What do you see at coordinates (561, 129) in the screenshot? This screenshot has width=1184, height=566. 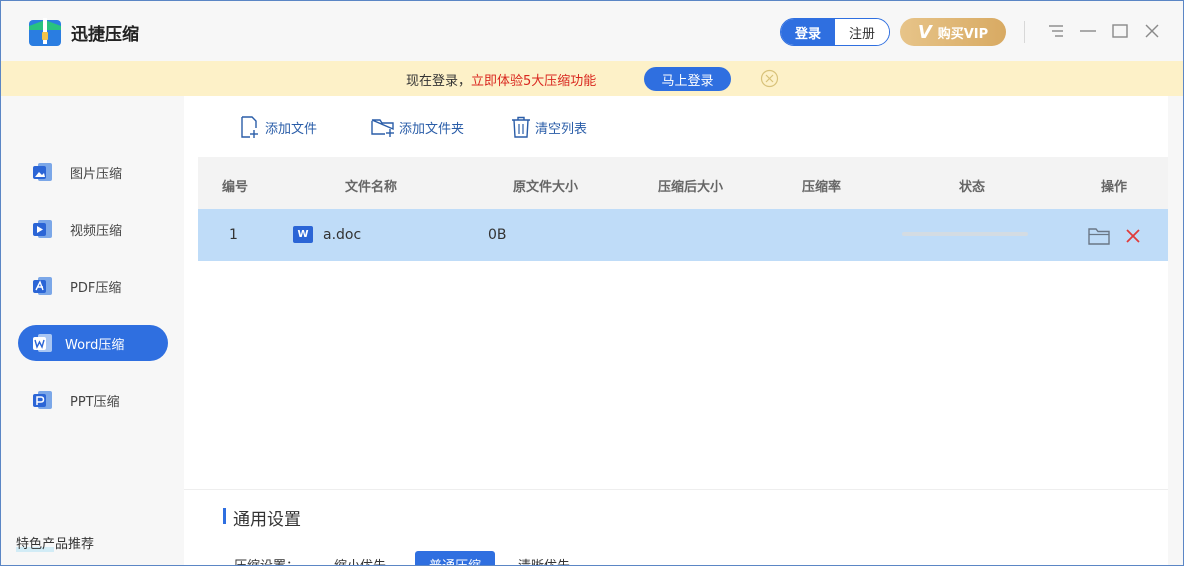 I see `clear-list-label: 清空列表` at bounding box center [561, 129].